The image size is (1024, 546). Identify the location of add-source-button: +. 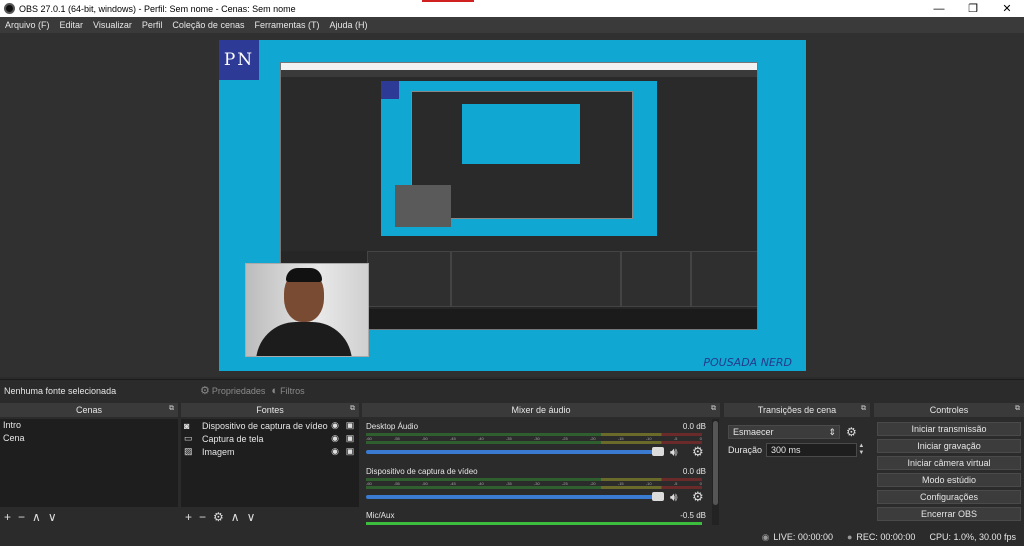
(188, 517).